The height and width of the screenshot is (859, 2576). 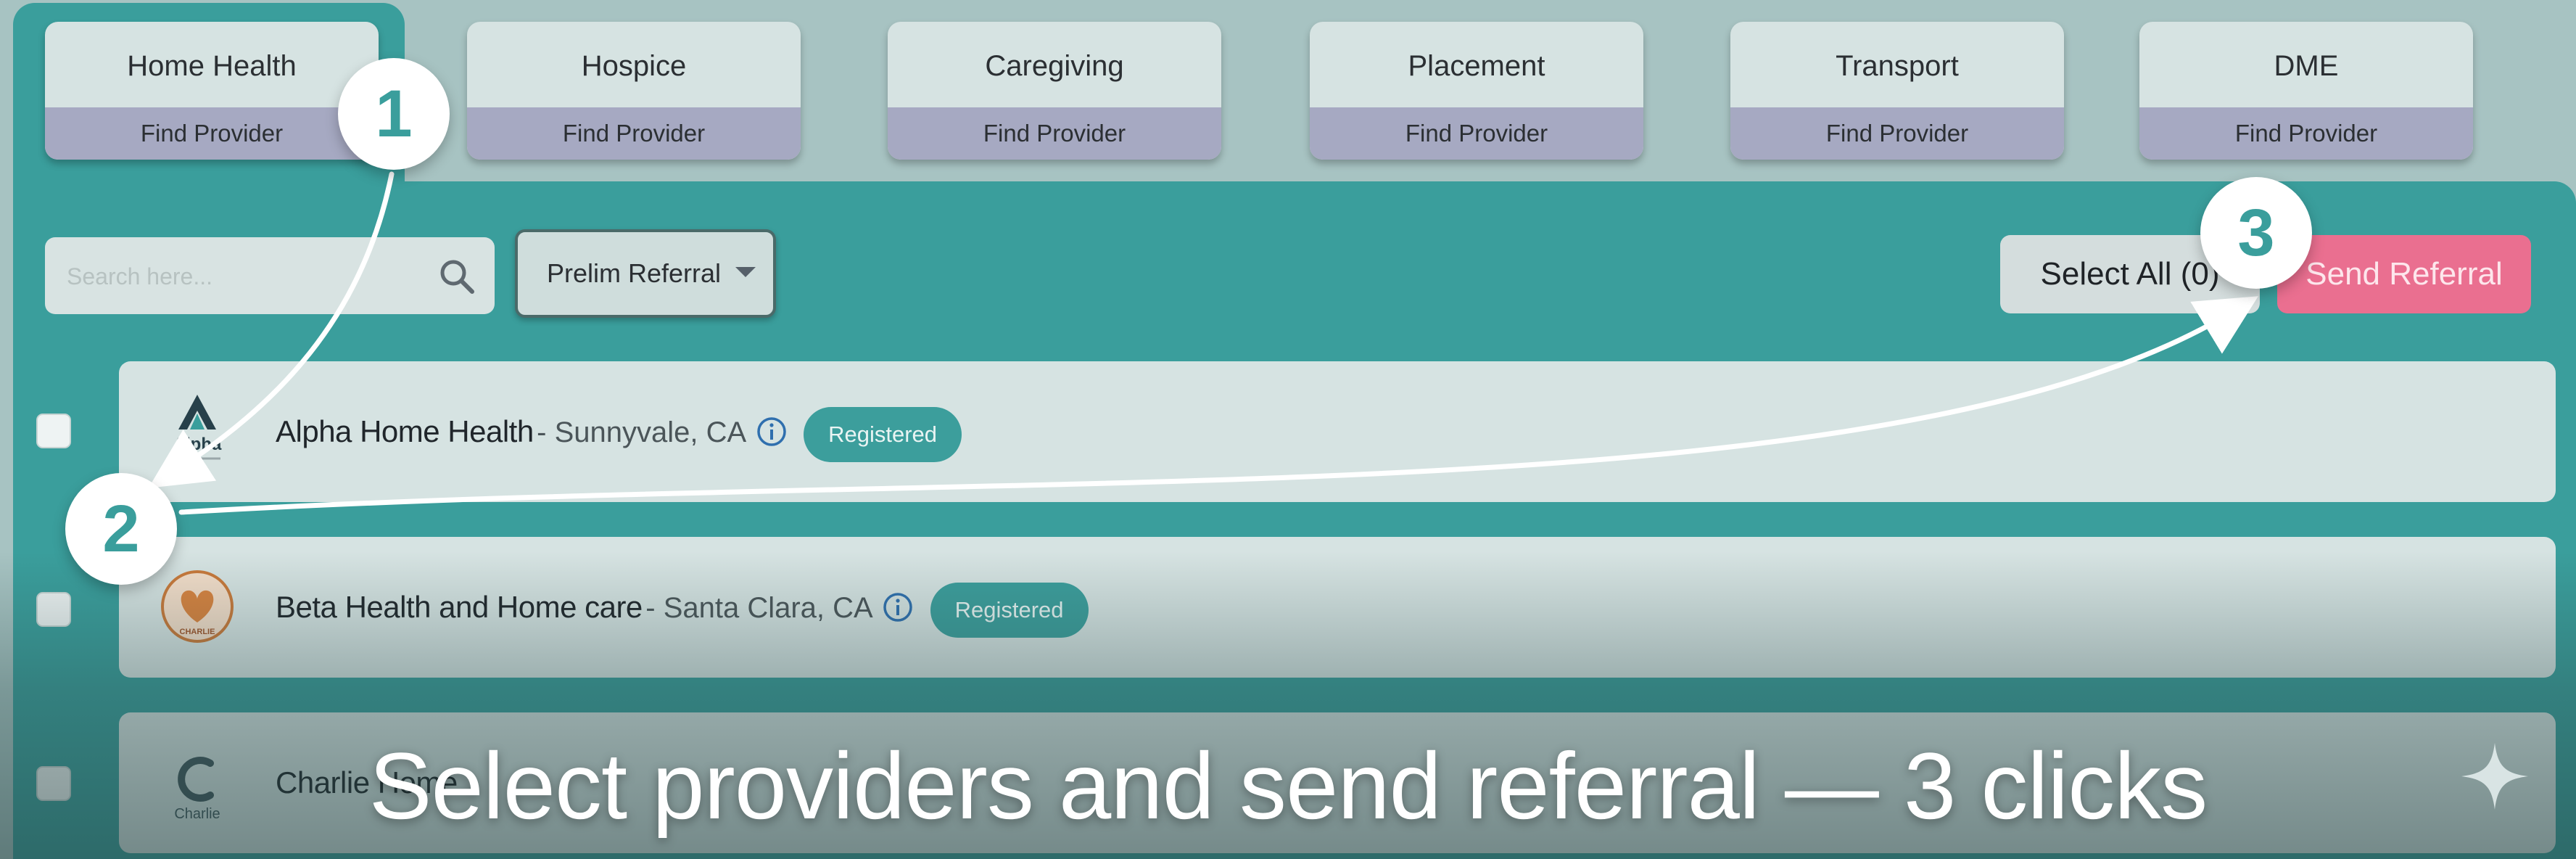 I want to click on category-card-hospice: Hospice Find Provider, so click(x=634, y=91).